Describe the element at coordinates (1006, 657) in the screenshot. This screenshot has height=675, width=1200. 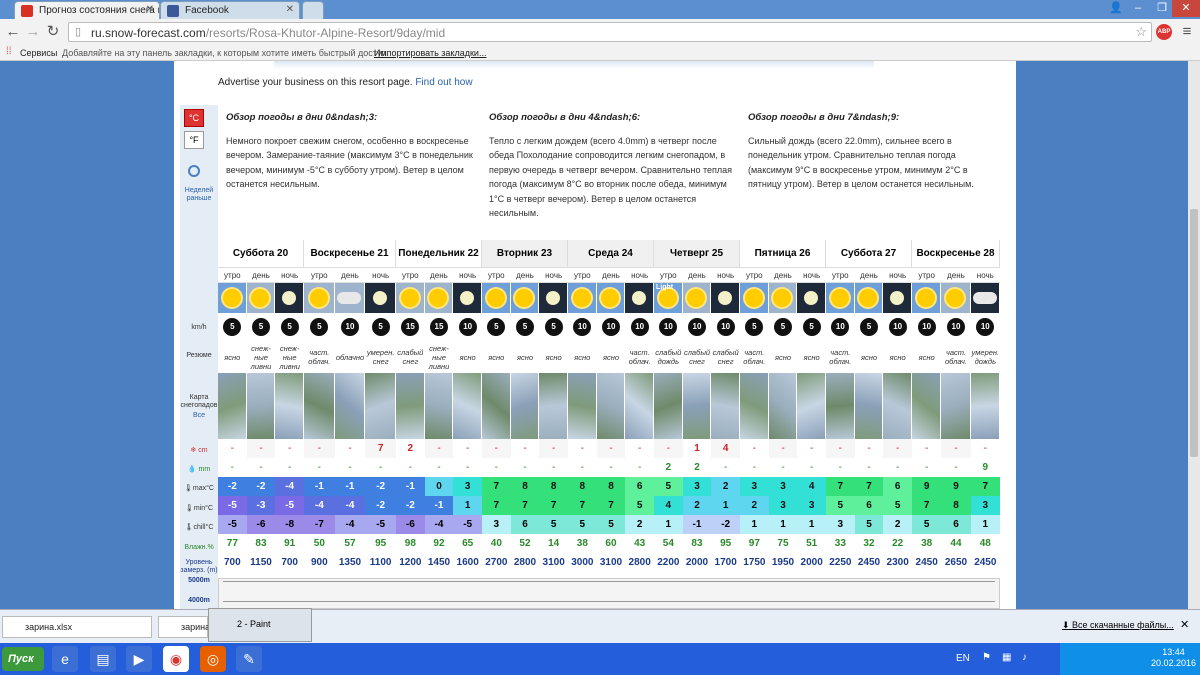
I see `network-icon: ▦` at that location.